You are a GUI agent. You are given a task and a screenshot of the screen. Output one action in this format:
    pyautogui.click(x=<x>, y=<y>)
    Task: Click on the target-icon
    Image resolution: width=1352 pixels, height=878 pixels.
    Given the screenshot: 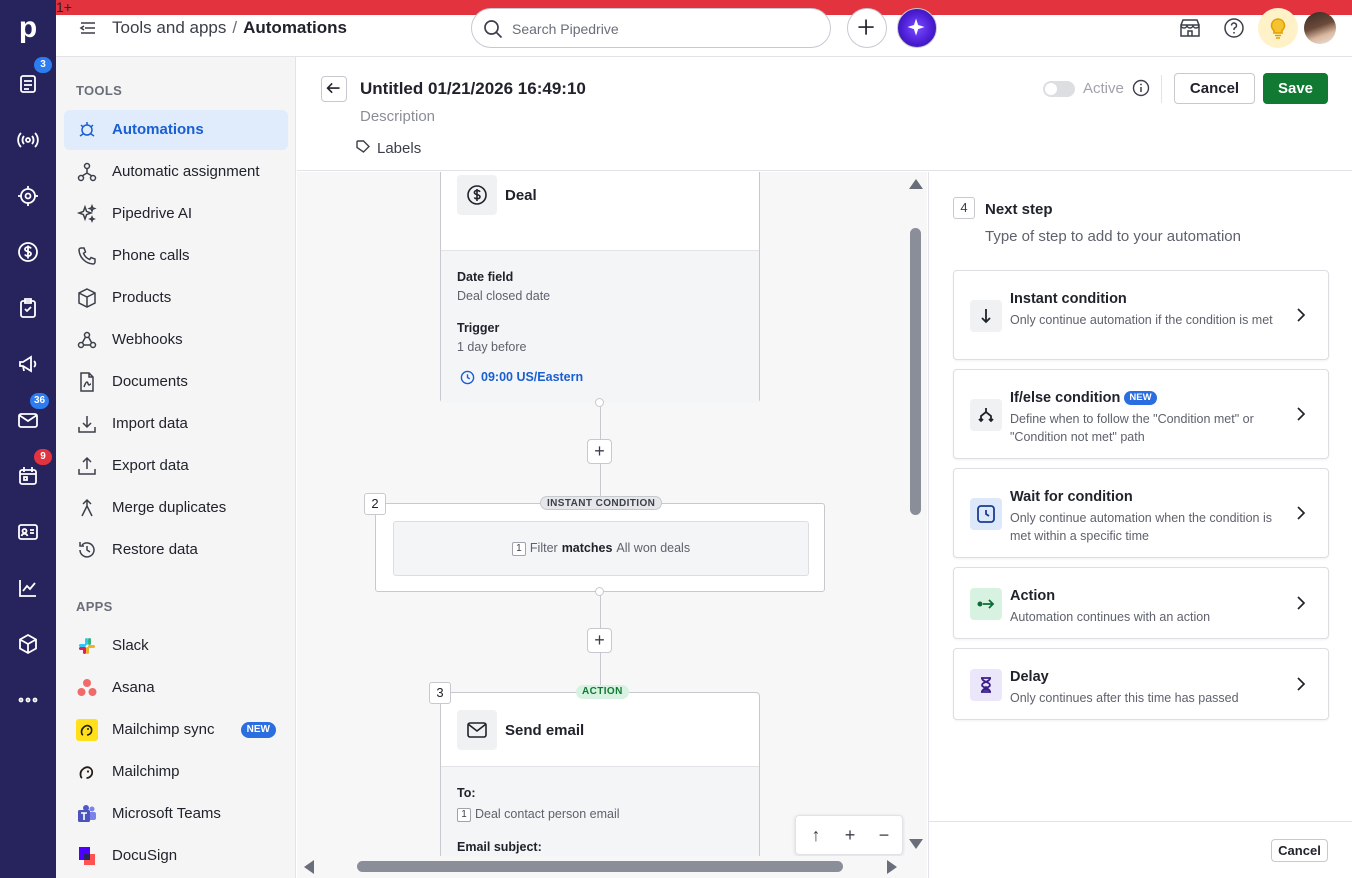 What is the action you would take?
    pyautogui.click(x=28, y=196)
    